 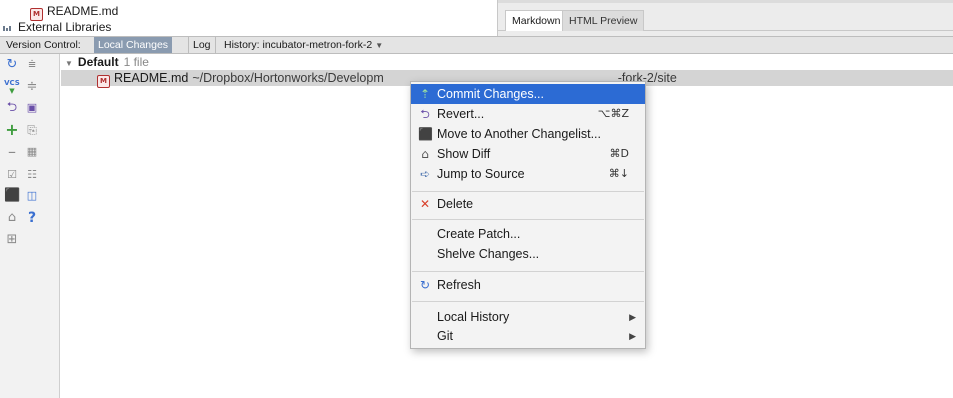 I want to click on tab-html-preview: HTML Preview, so click(x=603, y=20).